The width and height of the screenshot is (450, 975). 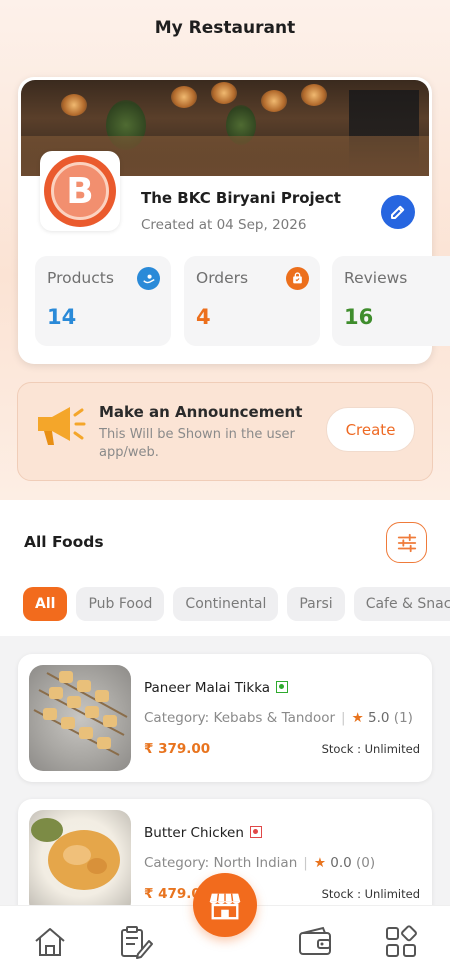 I want to click on food-meta: Category: North Indian | ★ 0.0 (0), so click(x=260, y=863).